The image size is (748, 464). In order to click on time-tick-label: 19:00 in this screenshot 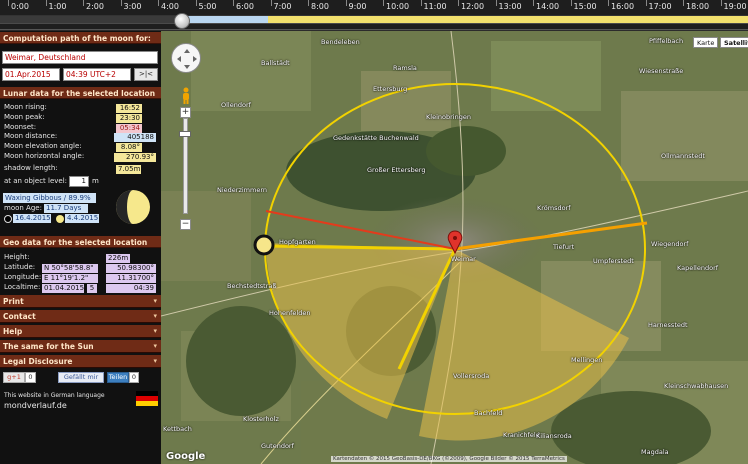, I will do `click(735, 6)`.